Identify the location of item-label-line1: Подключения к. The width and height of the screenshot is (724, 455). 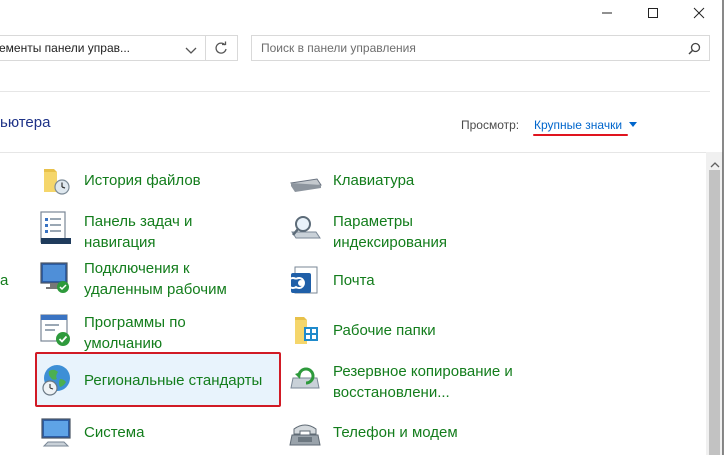
(137, 268).